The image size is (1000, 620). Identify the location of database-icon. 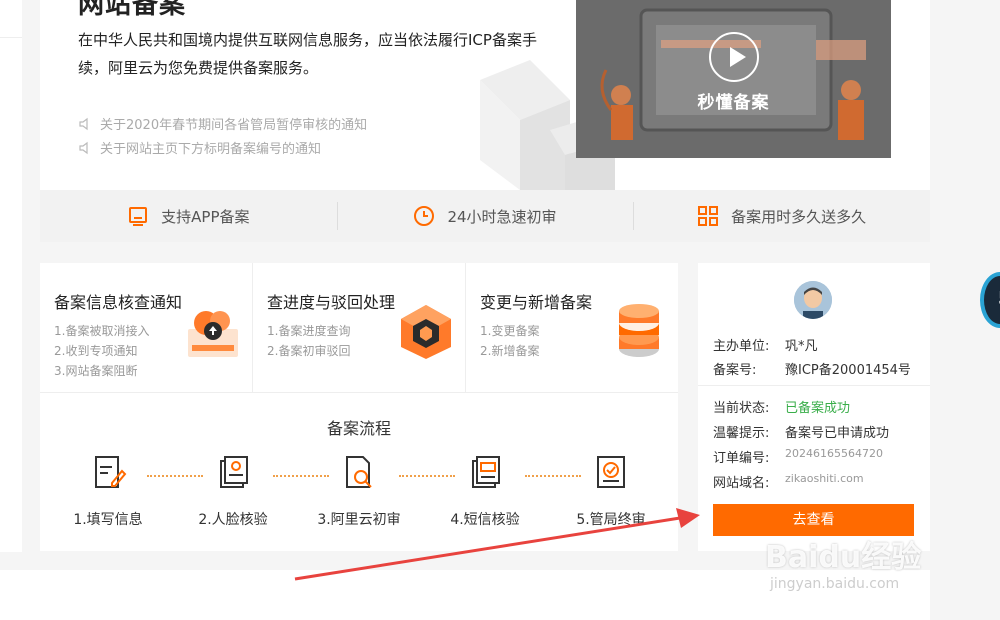
(639, 330).